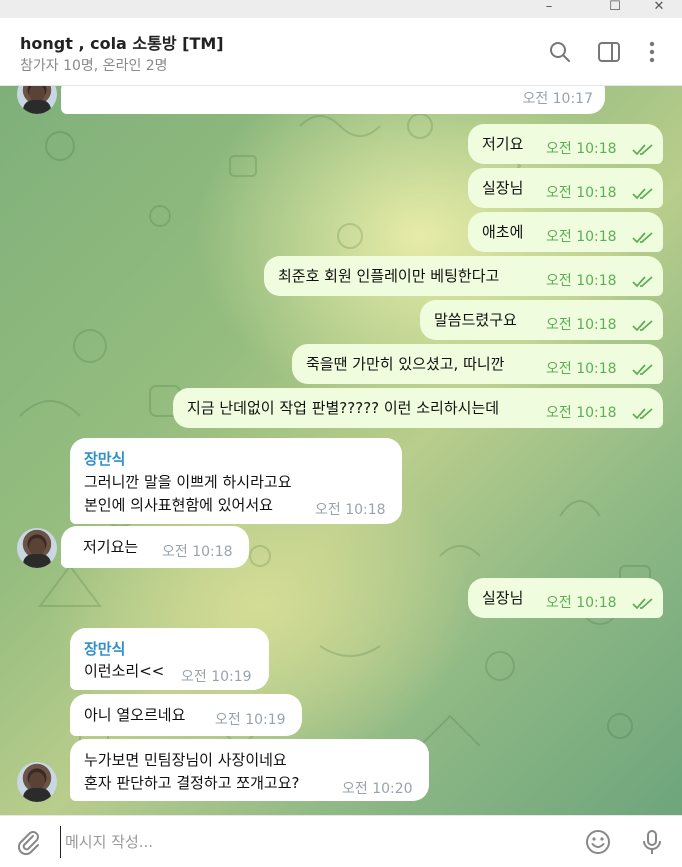 Image resolution: width=682 pixels, height=867 pixels. I want to click on message-bubble-incoming: 오전 10:17, so click(333, 100).